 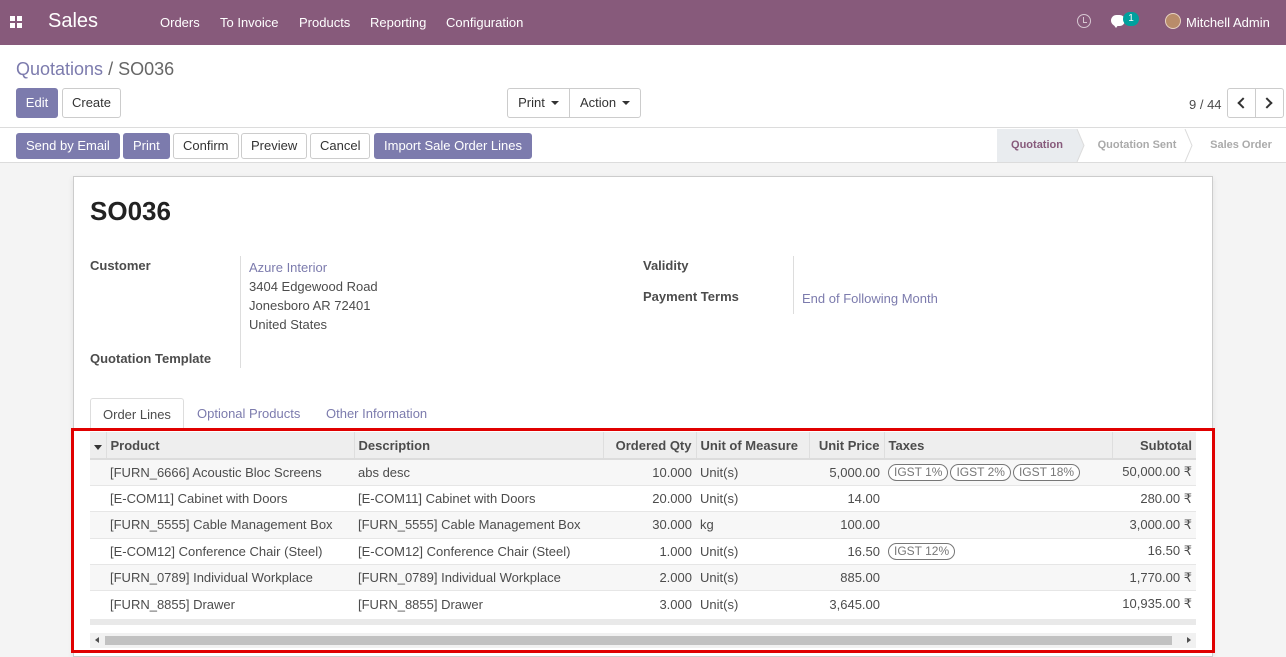 I want to click on cell-taxes: IGST 12%, so click(x=998, y=551).